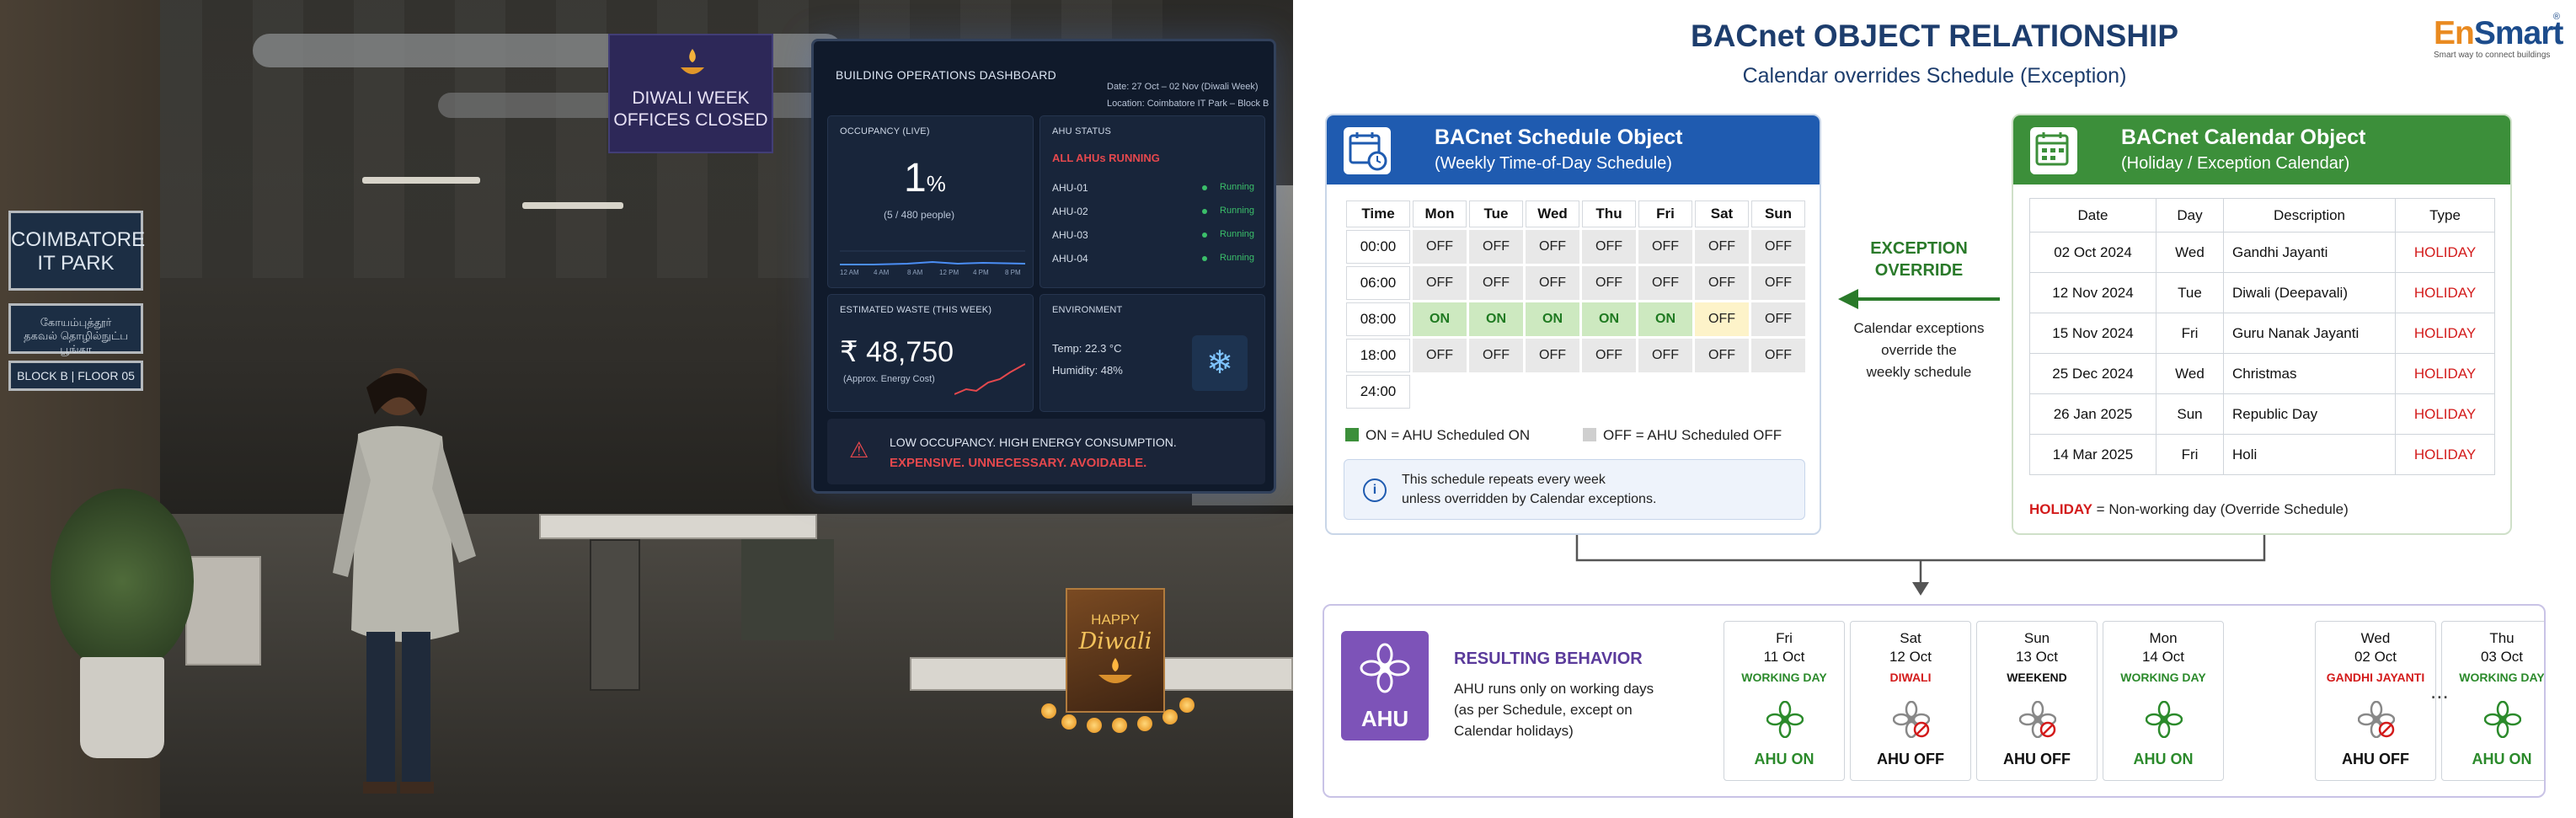 The height and width of the screenshot is (818, 2576). I want to click on time-cell: 08:00, so click(1378, 319).